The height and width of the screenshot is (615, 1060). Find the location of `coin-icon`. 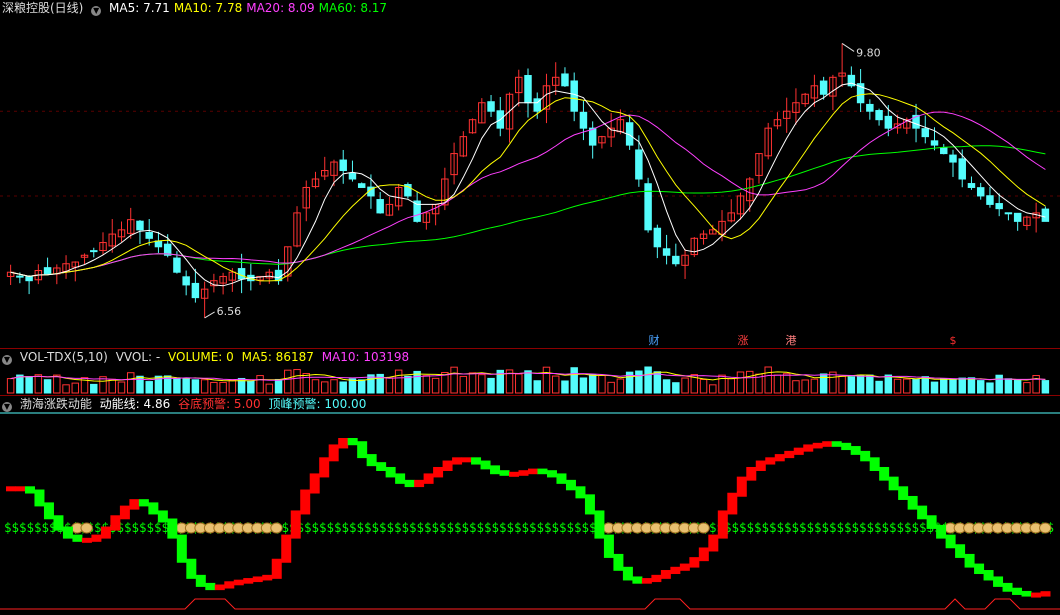

coin-icon is located at coordinates (1045, 528).